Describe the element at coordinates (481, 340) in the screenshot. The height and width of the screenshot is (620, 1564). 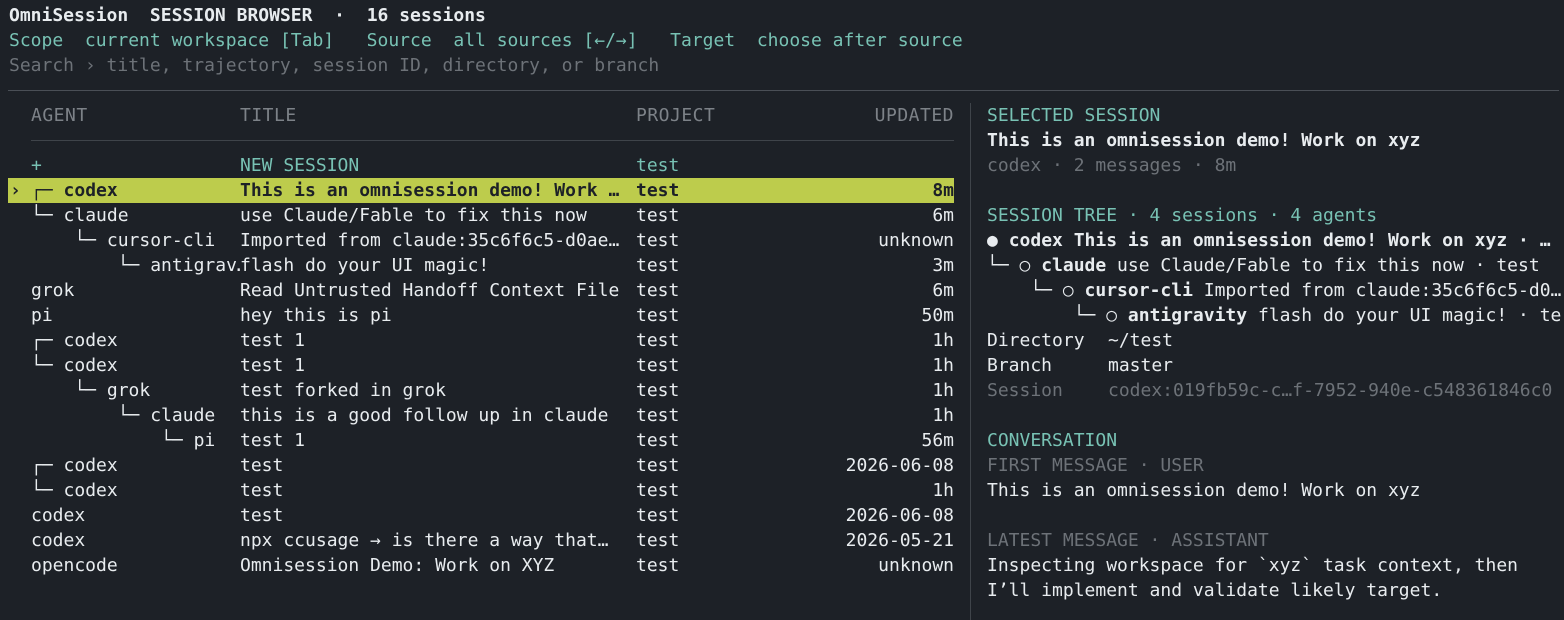
I see `table-row: ┌─ codex test 1 test 1h` at that location.